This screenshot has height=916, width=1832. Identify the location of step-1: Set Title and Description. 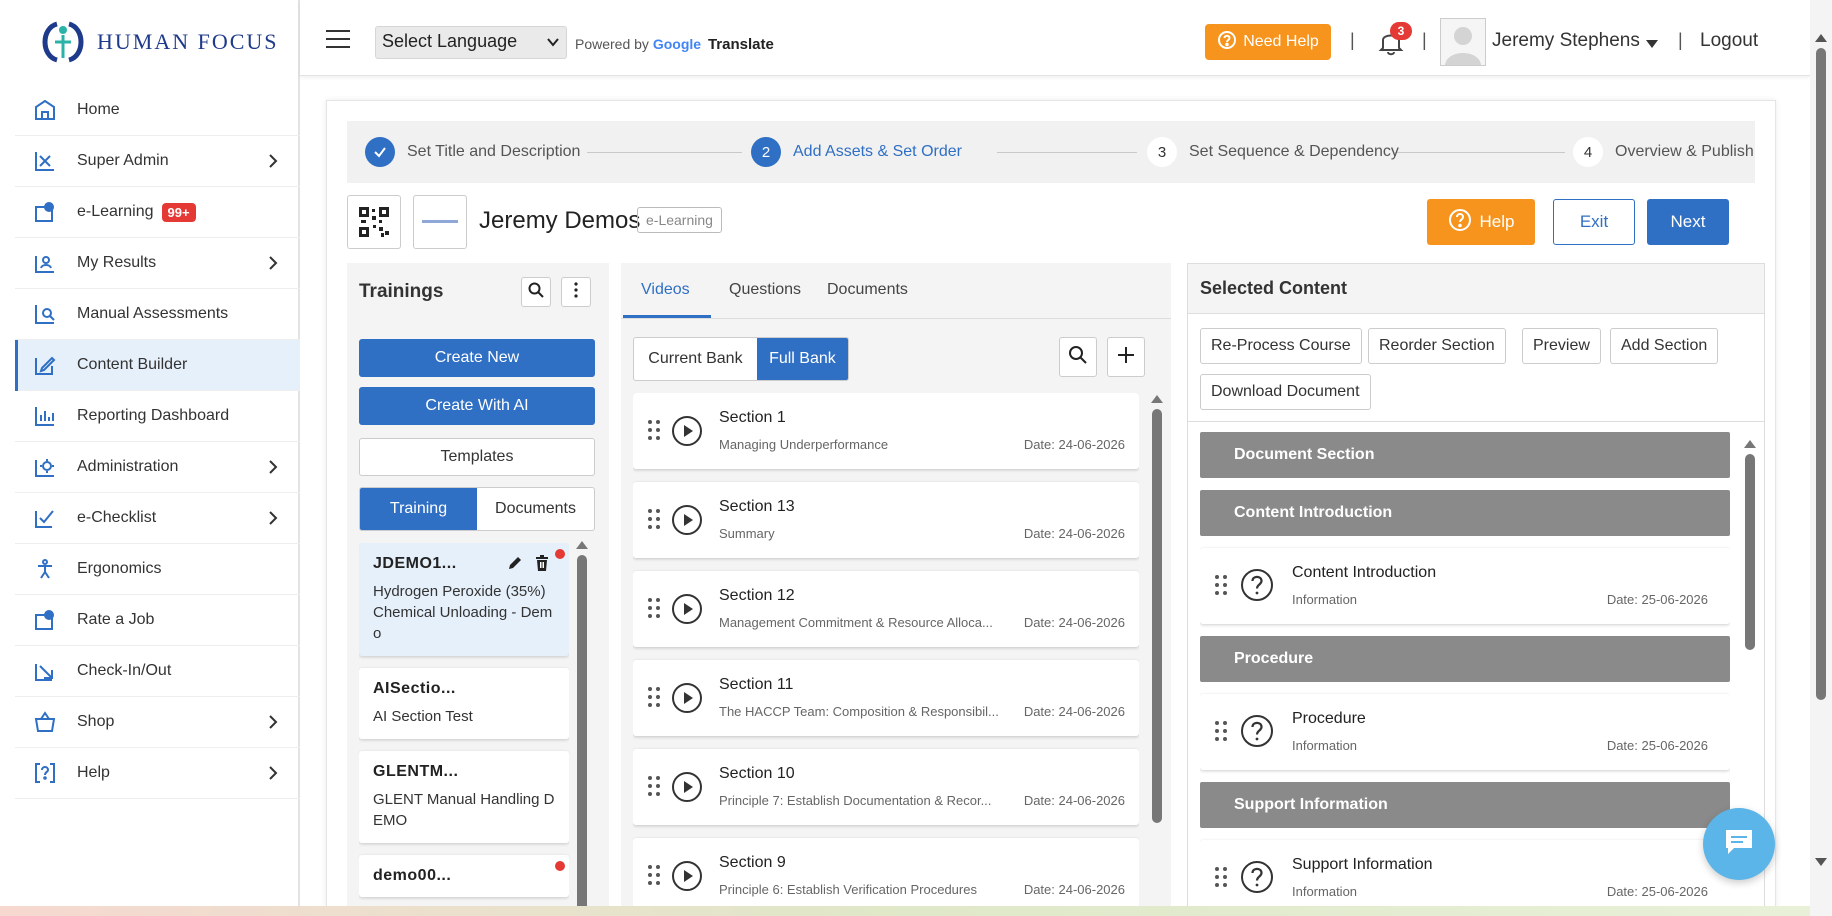
(472, 152).